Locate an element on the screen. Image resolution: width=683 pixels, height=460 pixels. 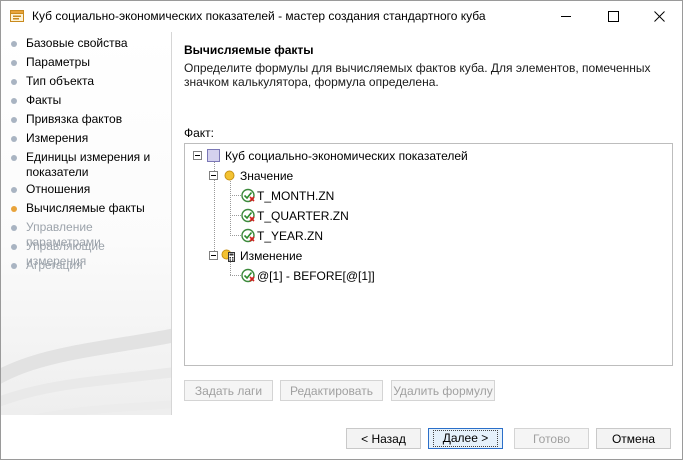
close-button is located at coordinates (659, 16).